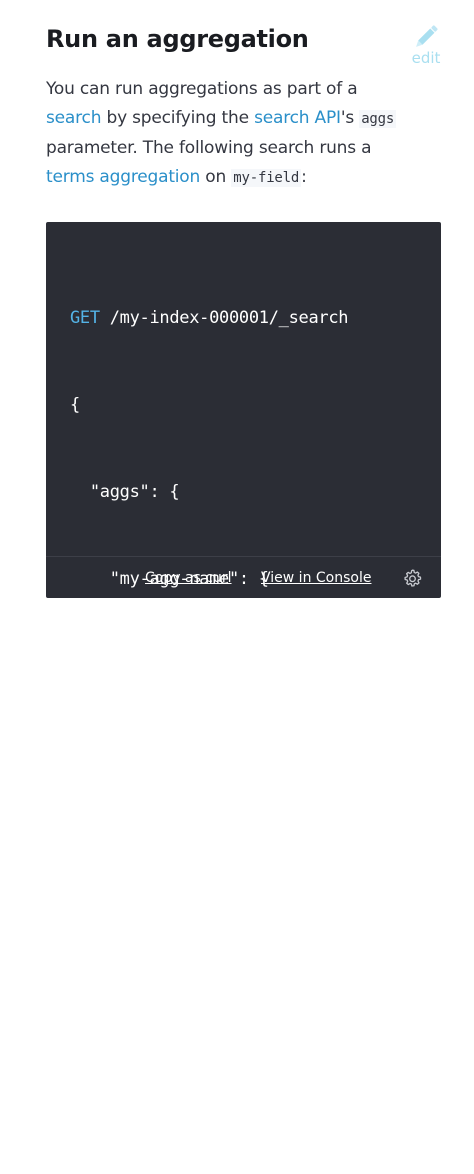 The height and width of the screenshot is (1174, 474). What do you see at coordinates (412, 578) in the screenshot?
I see `gear-icon` at bounding box center [412, 578].